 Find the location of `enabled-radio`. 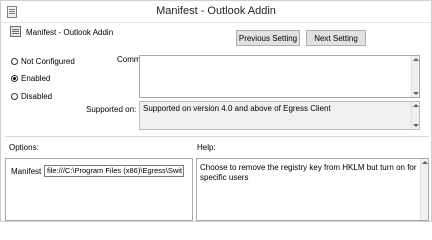

enabled-radio is located at coordinates (14, 78).